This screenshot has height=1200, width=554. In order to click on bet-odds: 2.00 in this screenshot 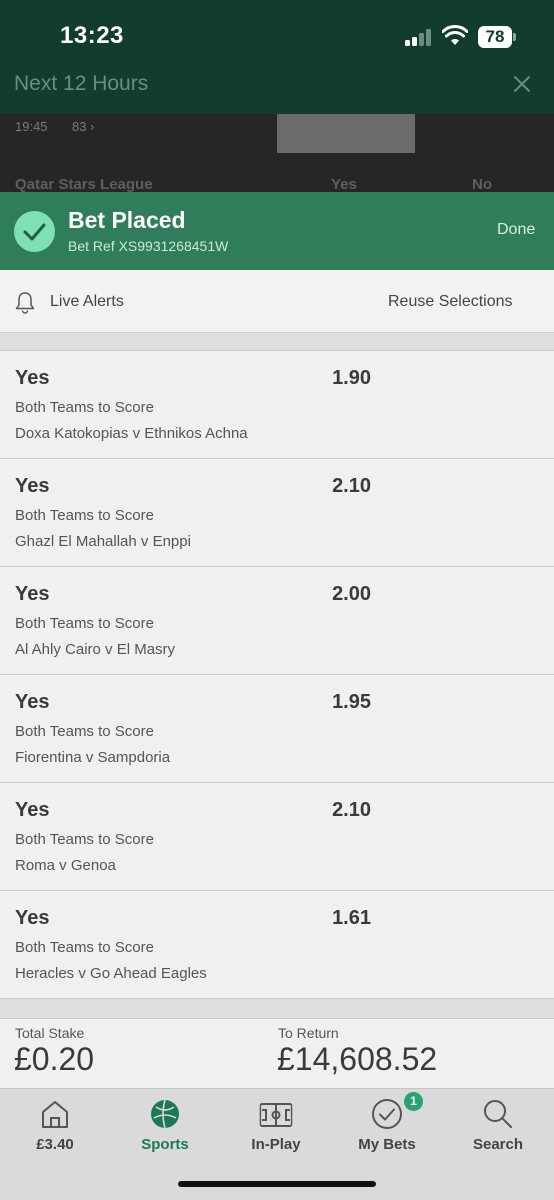, I will do `click(351, 594)`.